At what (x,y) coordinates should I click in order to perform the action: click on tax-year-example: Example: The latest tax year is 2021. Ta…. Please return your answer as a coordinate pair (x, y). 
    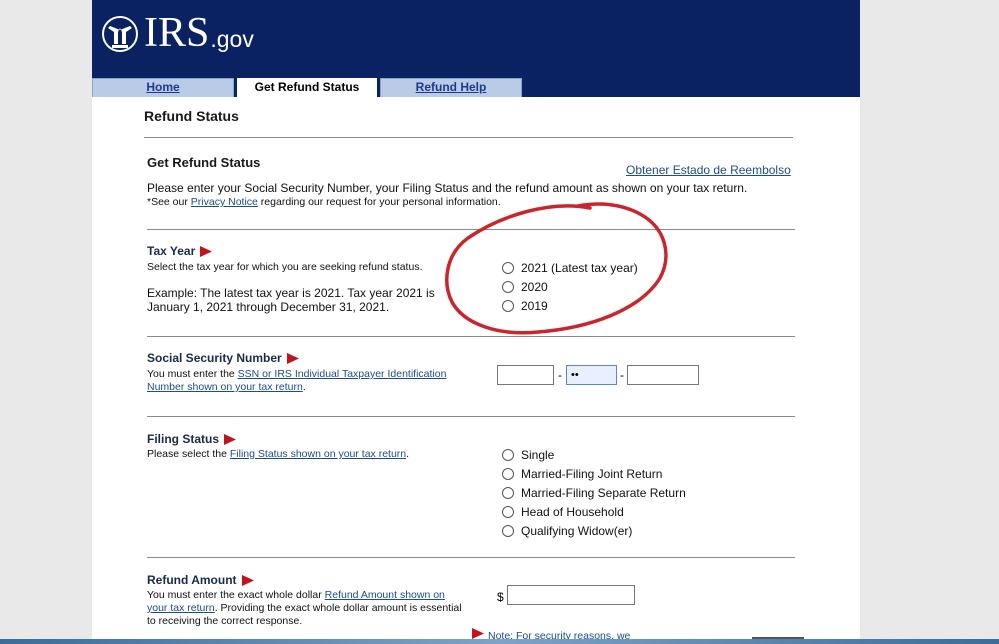
    Looking at the image, I should click on (291, 300).